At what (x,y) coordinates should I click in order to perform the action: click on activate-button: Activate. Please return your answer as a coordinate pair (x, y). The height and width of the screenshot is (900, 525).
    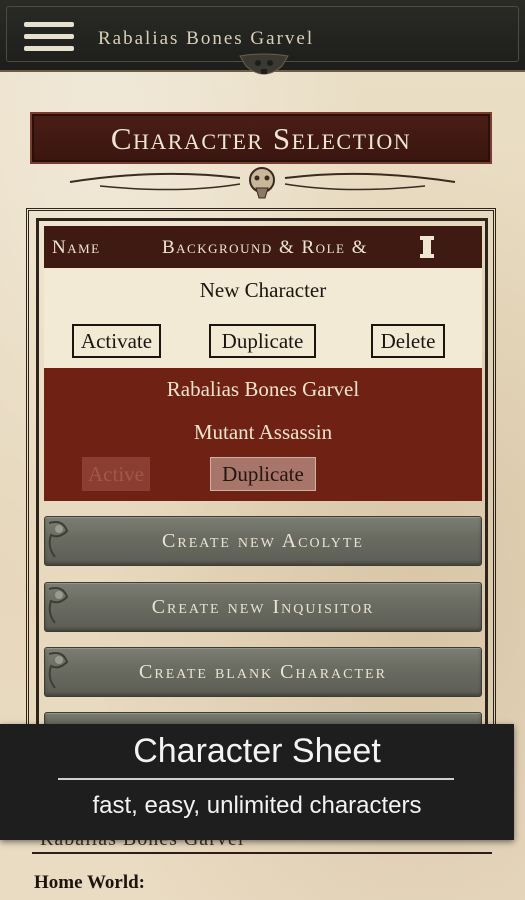
    Looking at the image, I should click on (116, 341).